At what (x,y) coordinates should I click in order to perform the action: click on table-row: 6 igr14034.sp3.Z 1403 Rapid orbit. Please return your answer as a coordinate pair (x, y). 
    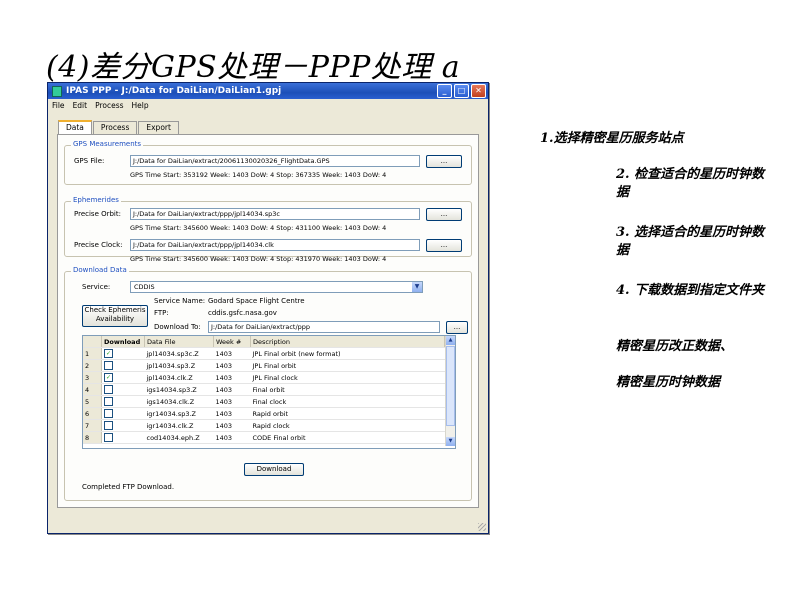
    Looking at the image, I should click on (264, 413).